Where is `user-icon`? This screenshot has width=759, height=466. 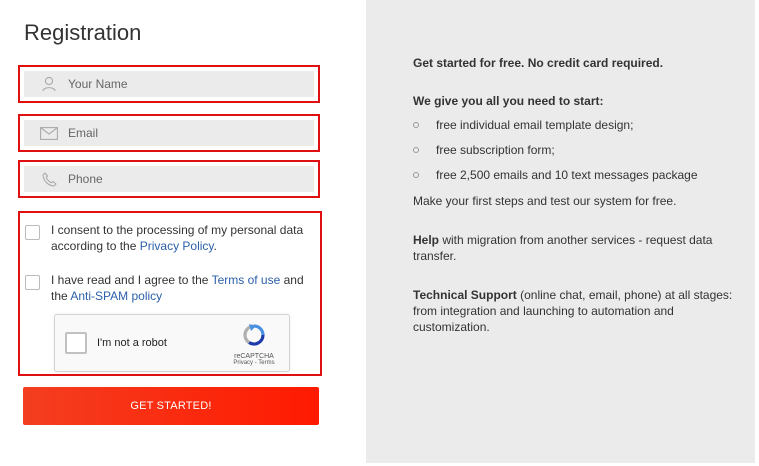
user-icon is located at coordinates (49, 84).